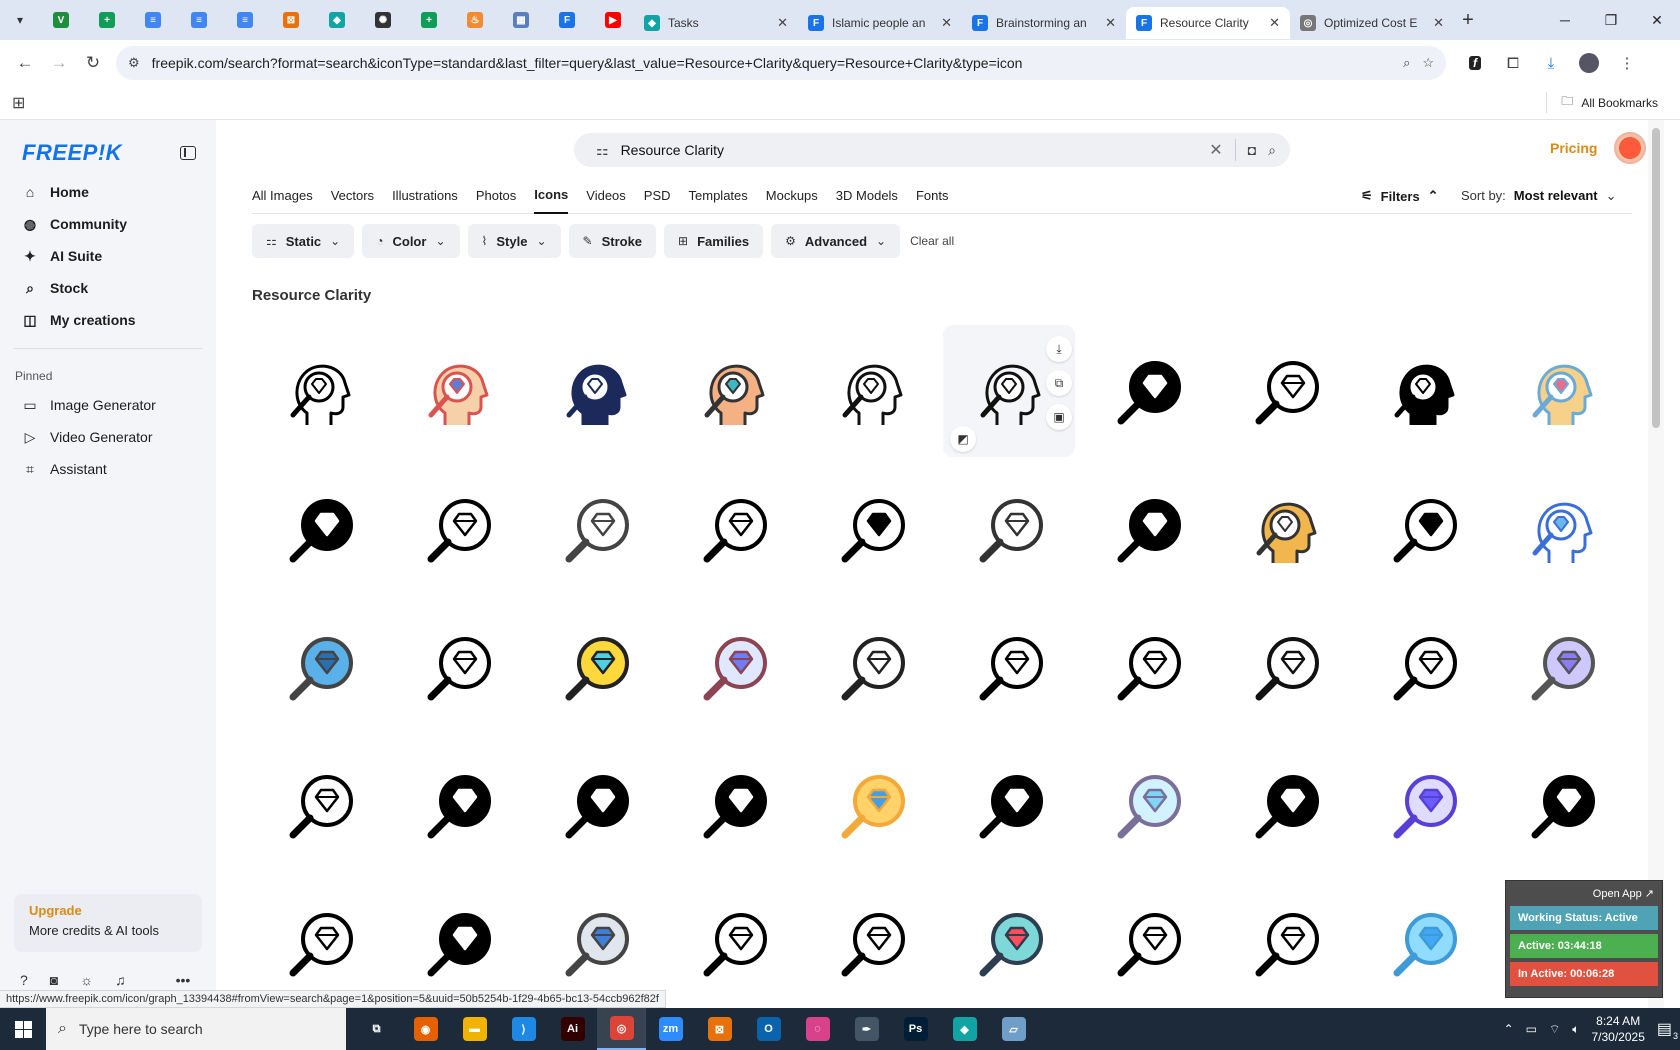 Image resolution: width=1680 pixels, height=1050 pixels. What do you see at coordinates (1059, 349) in the screenshot?
I see `download-icon: ⤓` at bounding box center [1059, 349].